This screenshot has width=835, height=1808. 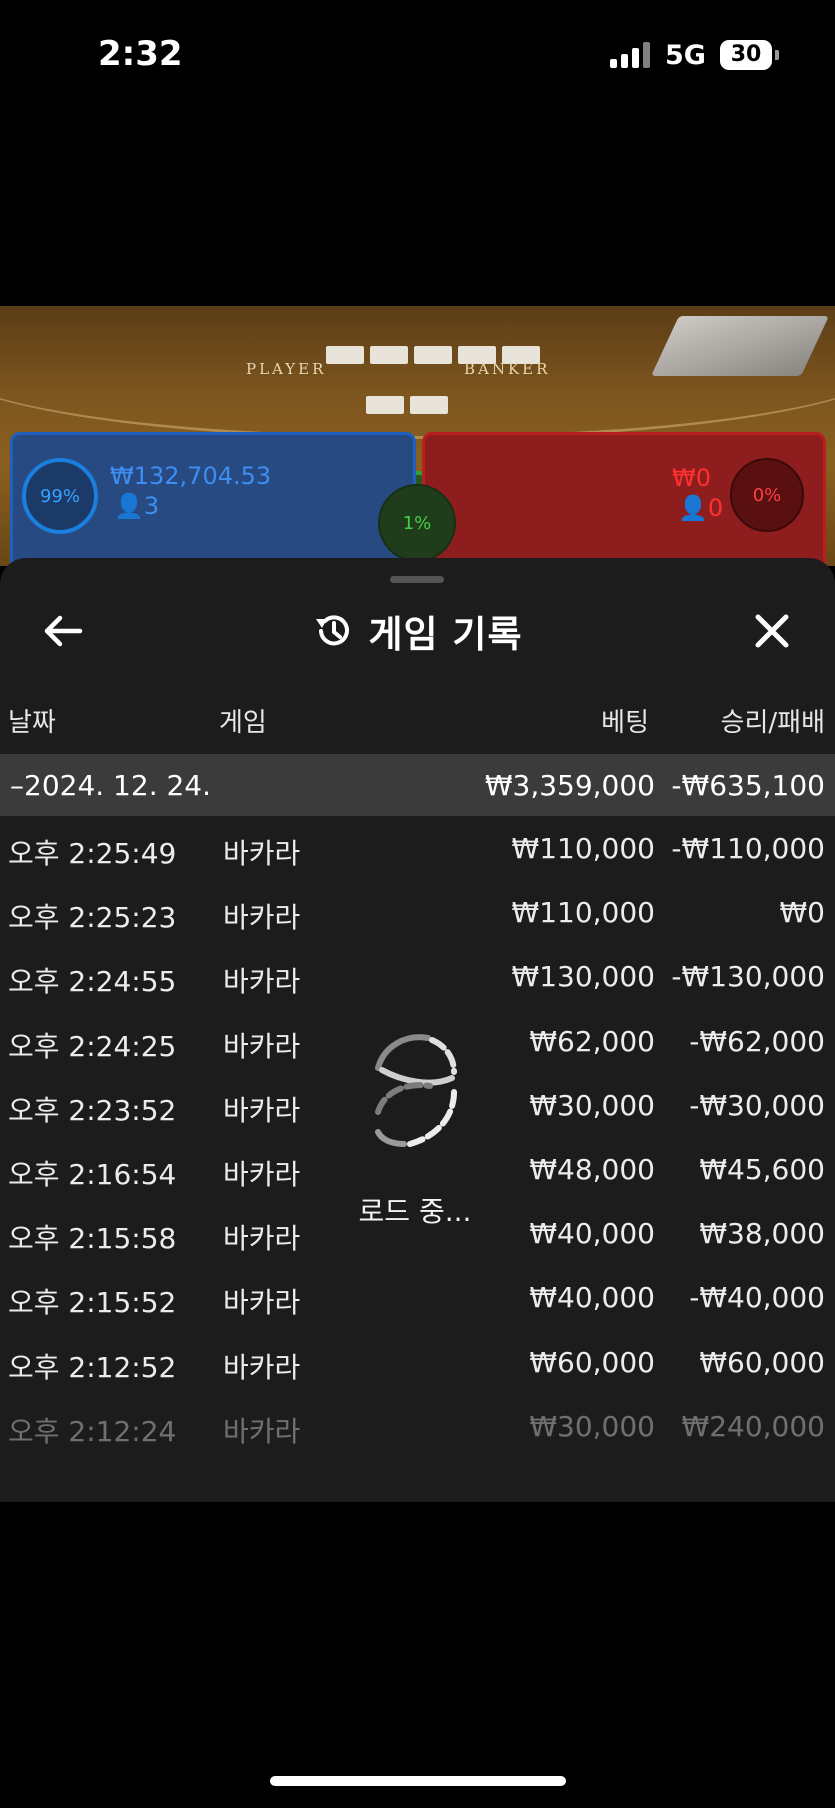 I want to click on day-summary-bet: ₩3,359,000, so click(x=569, y=785).